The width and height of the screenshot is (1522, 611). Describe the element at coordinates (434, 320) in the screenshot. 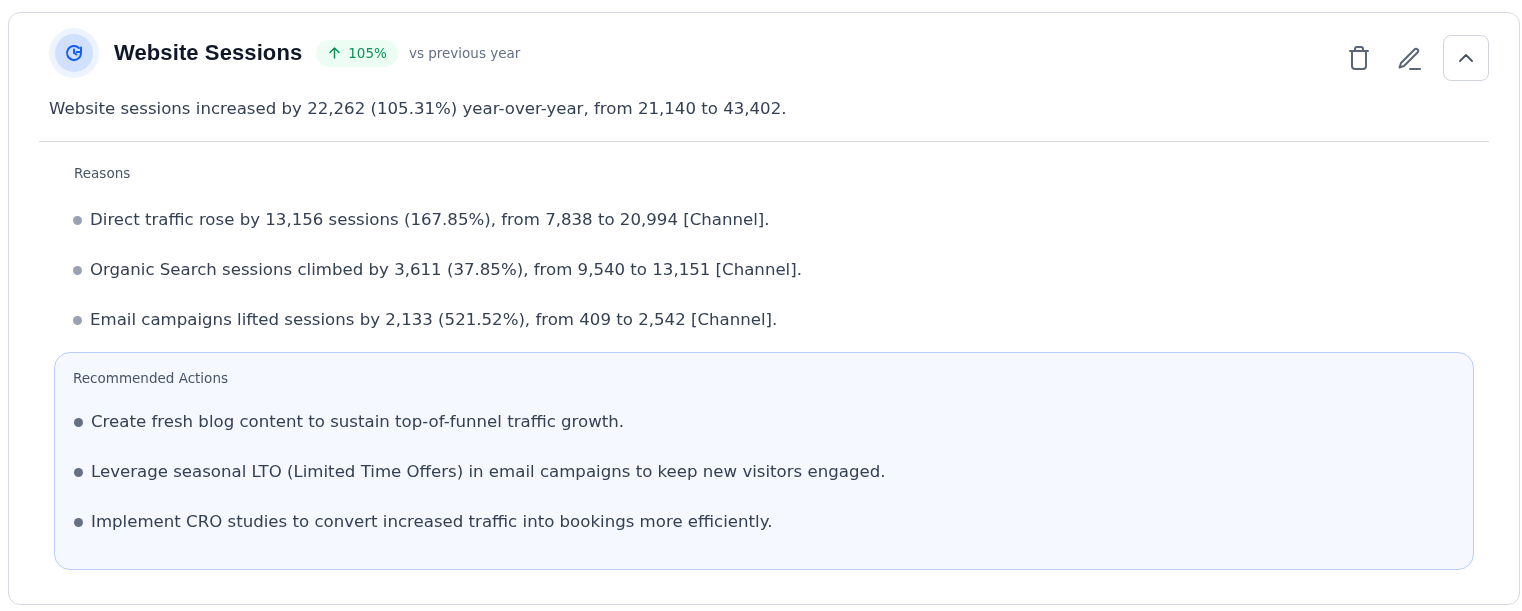

I see `reason-text: Email campaigns lifted sessions by 2,133 (521.52%), from 409 to 2,542 [Channel].` at that location.